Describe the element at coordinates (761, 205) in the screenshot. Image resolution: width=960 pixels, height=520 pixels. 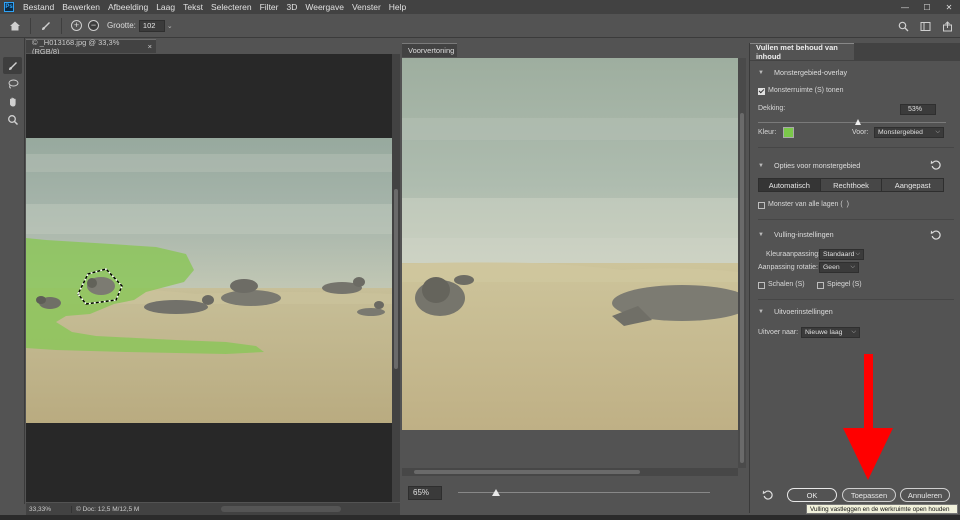
I see `sample-all-layers-checkbox` at that location.